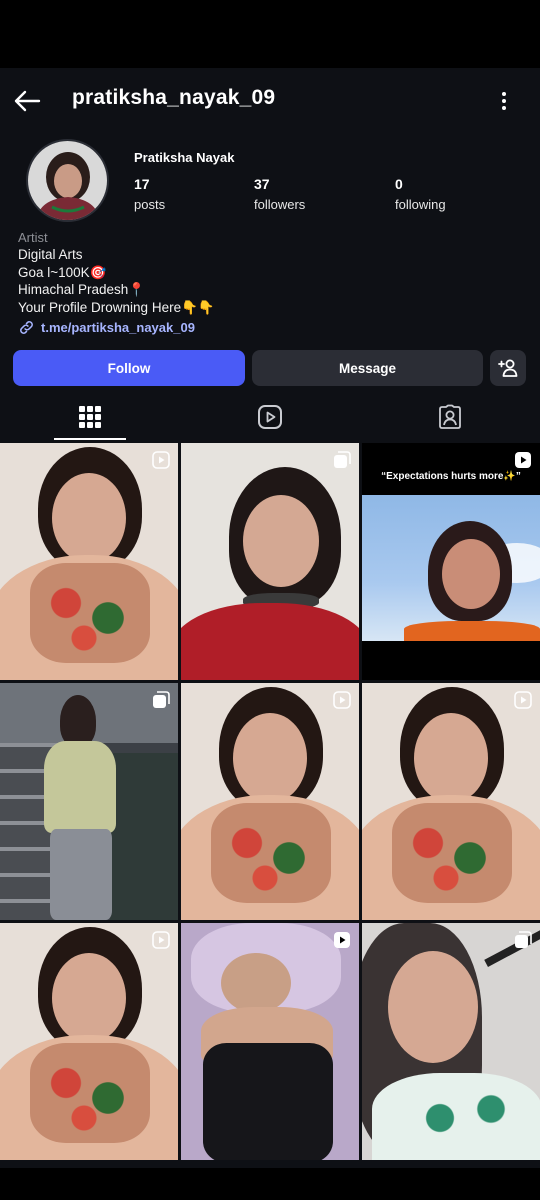 This screenshot has width=540, height=1200. Describe the element at coordinates (142, 184) in the screenshot. I see `posts-count-value: 17` at that location.